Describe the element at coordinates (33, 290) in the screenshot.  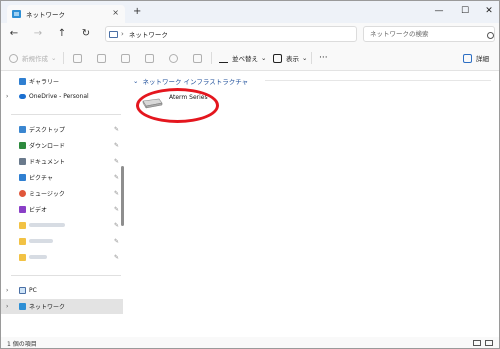
I see `sidebar-item-label: PC` at that location.